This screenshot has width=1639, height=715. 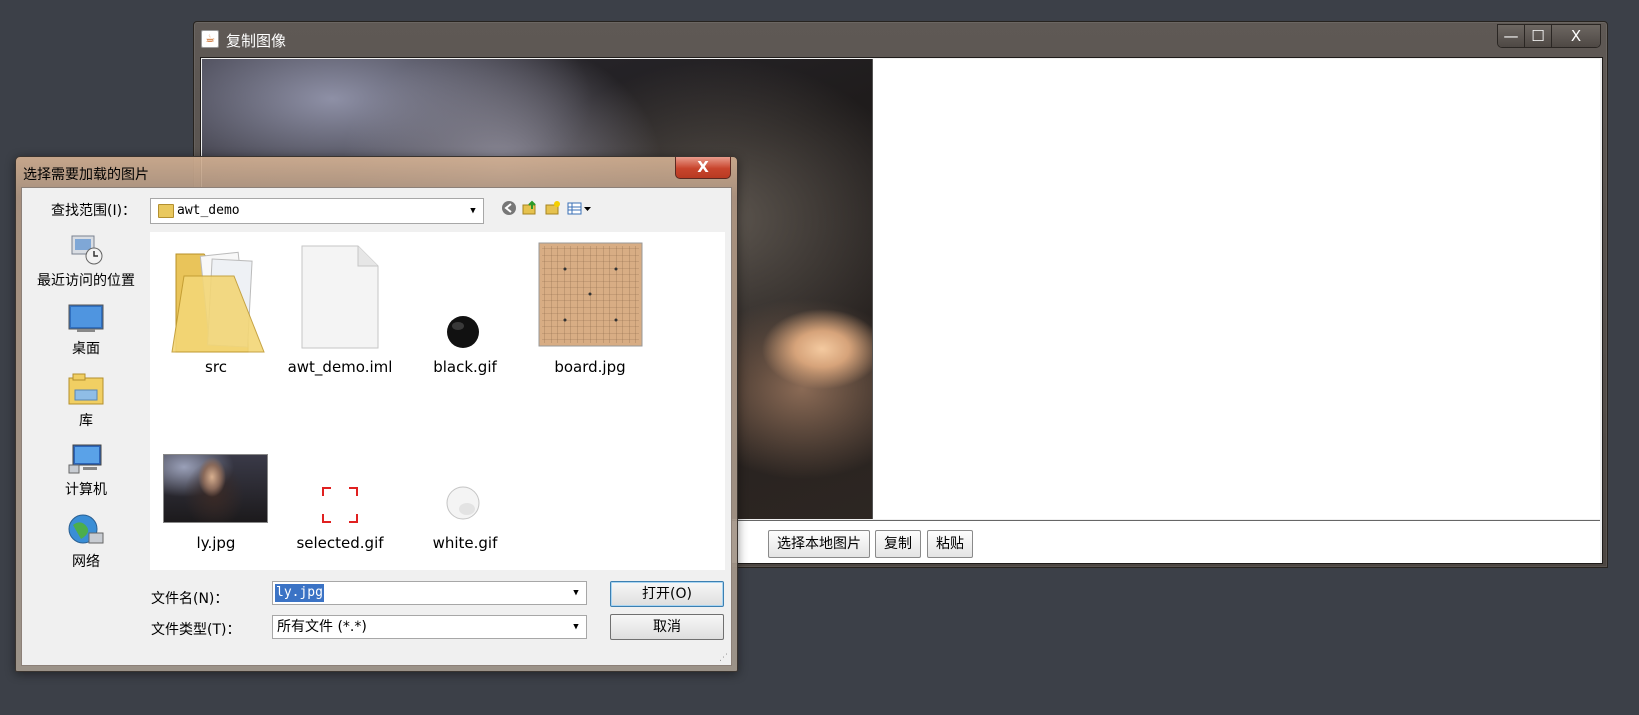 I want to click on selection-corners-icon, so click(x=340, y=505).